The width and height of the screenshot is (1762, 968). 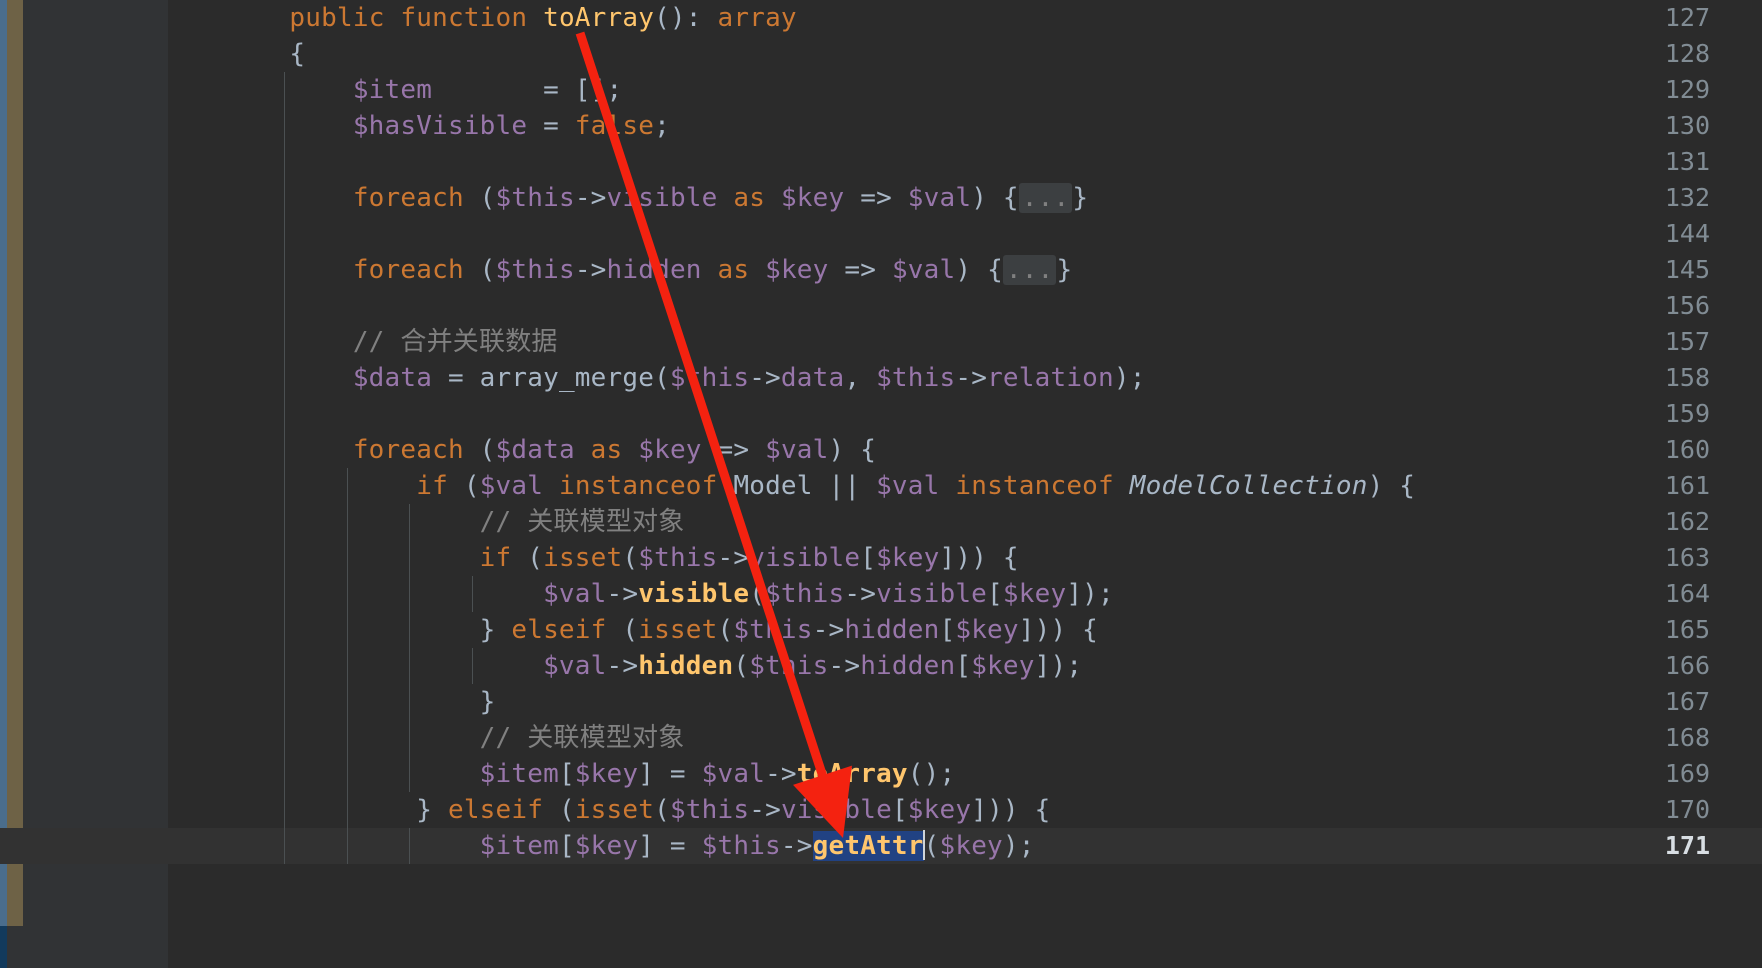 I want to click on code-line-text: $val->visible($this->visible[$key]);, so click(x=641, y=594).